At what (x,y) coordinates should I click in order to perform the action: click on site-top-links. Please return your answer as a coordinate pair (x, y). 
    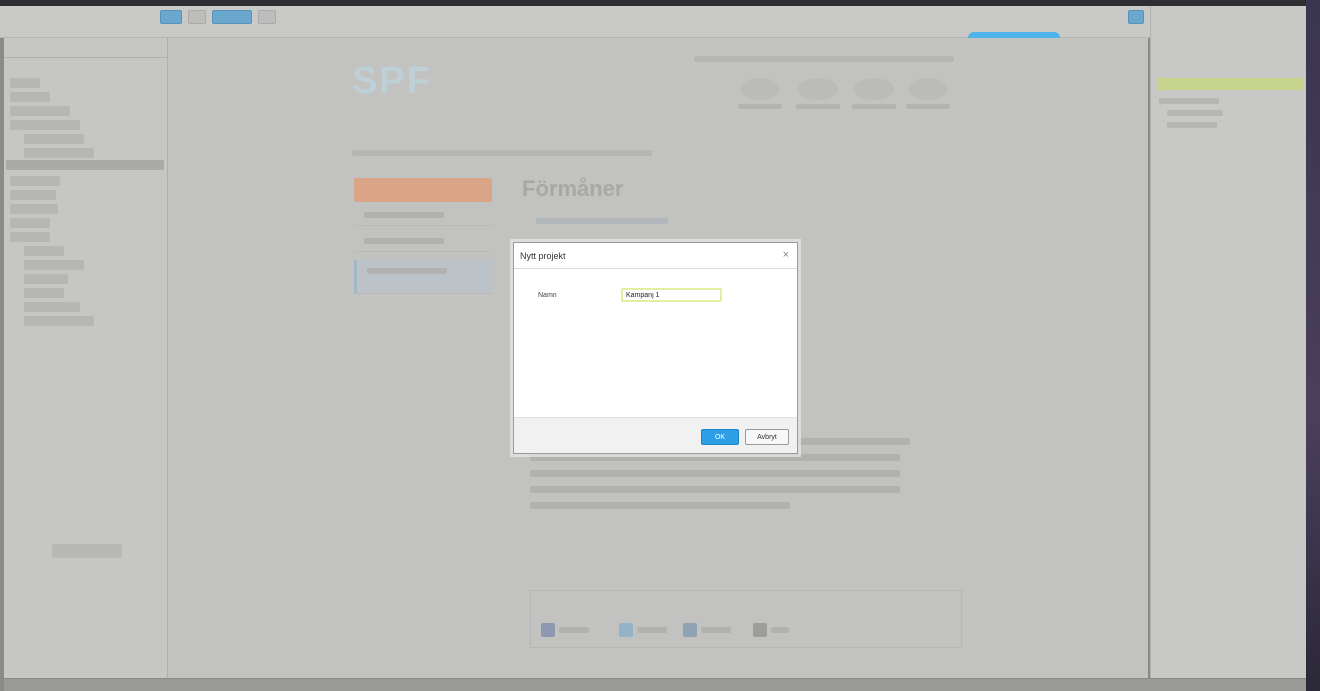
    Looking at the image, I should click on (824, 59).